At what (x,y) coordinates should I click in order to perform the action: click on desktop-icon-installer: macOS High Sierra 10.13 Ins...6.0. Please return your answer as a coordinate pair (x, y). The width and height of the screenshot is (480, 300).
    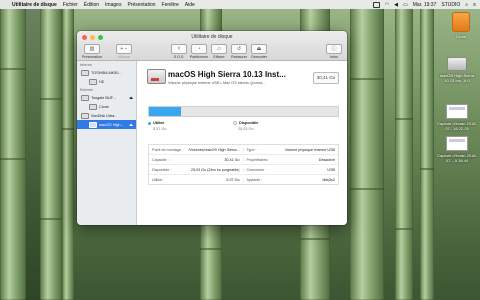
    Looking at the image, I should click on (457, 70).